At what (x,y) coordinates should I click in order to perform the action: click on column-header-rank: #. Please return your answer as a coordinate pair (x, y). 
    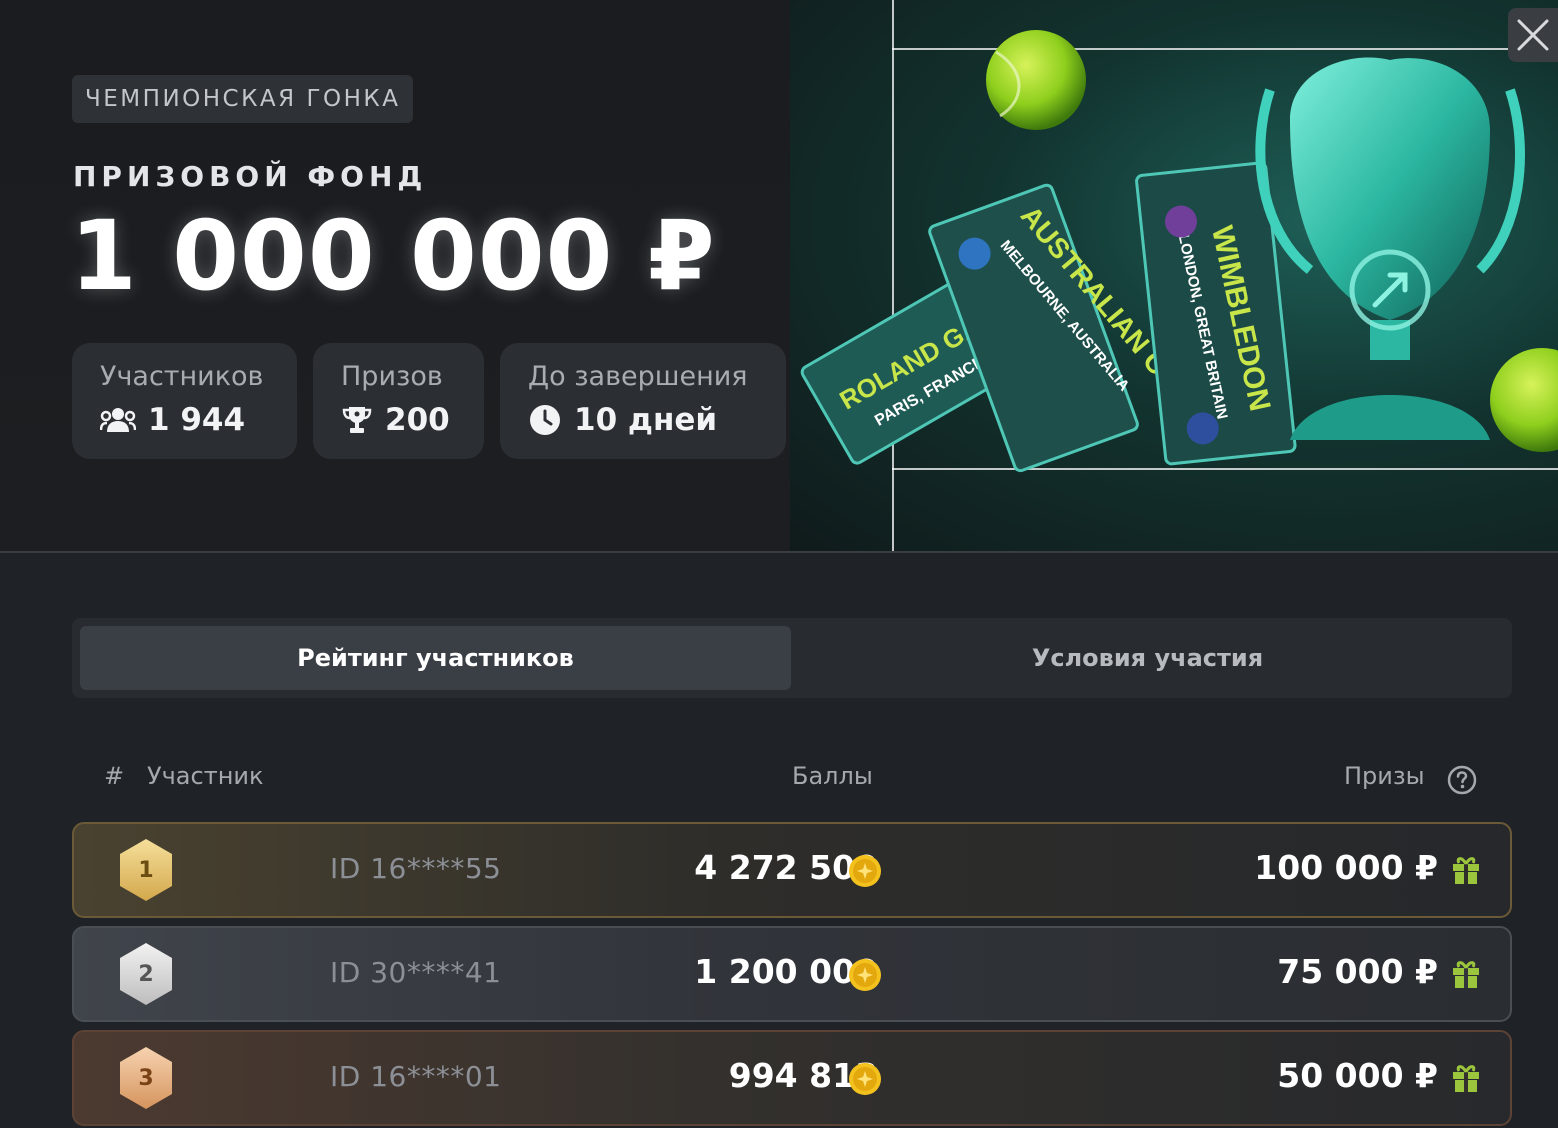
    Looking at the image, I should click on (114, 776).